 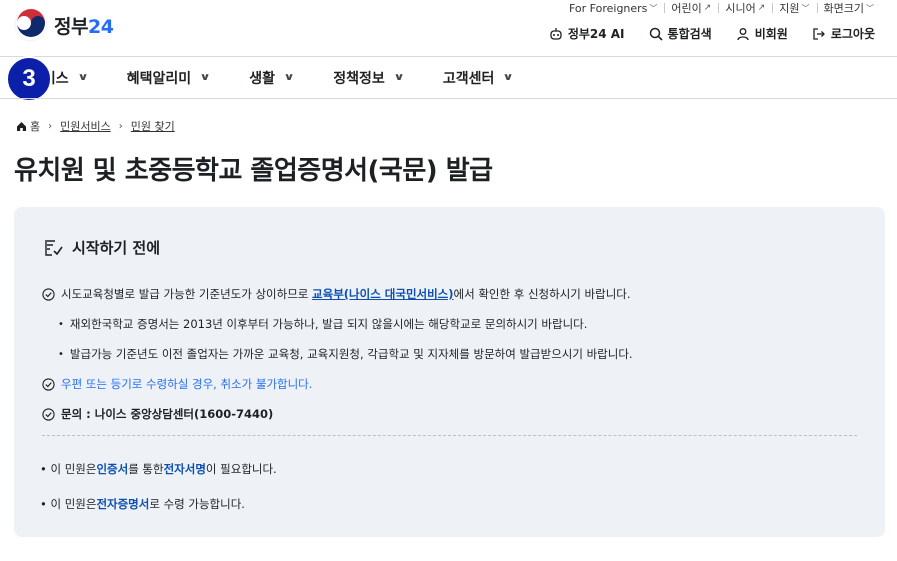 What do you see at coordinates (843, 33) in the screenshot?
I see `logout-button: 로그아웃` at bounding box center [843, 33].